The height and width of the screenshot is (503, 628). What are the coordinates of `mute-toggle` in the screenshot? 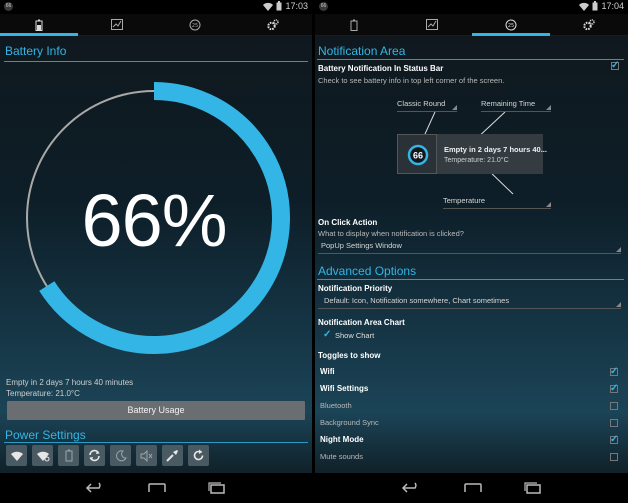 It's located at (146, 455).